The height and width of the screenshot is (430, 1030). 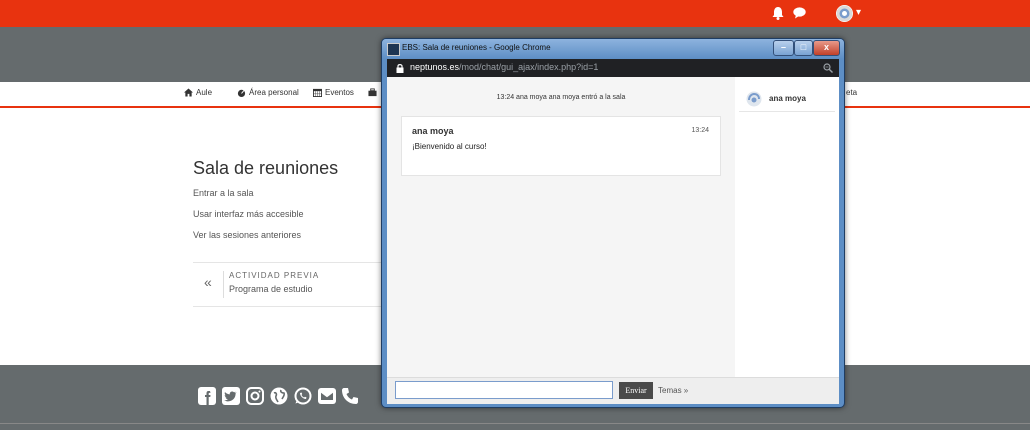 I want to click on nav-item-partial: eta, so click(x=851, y=92).